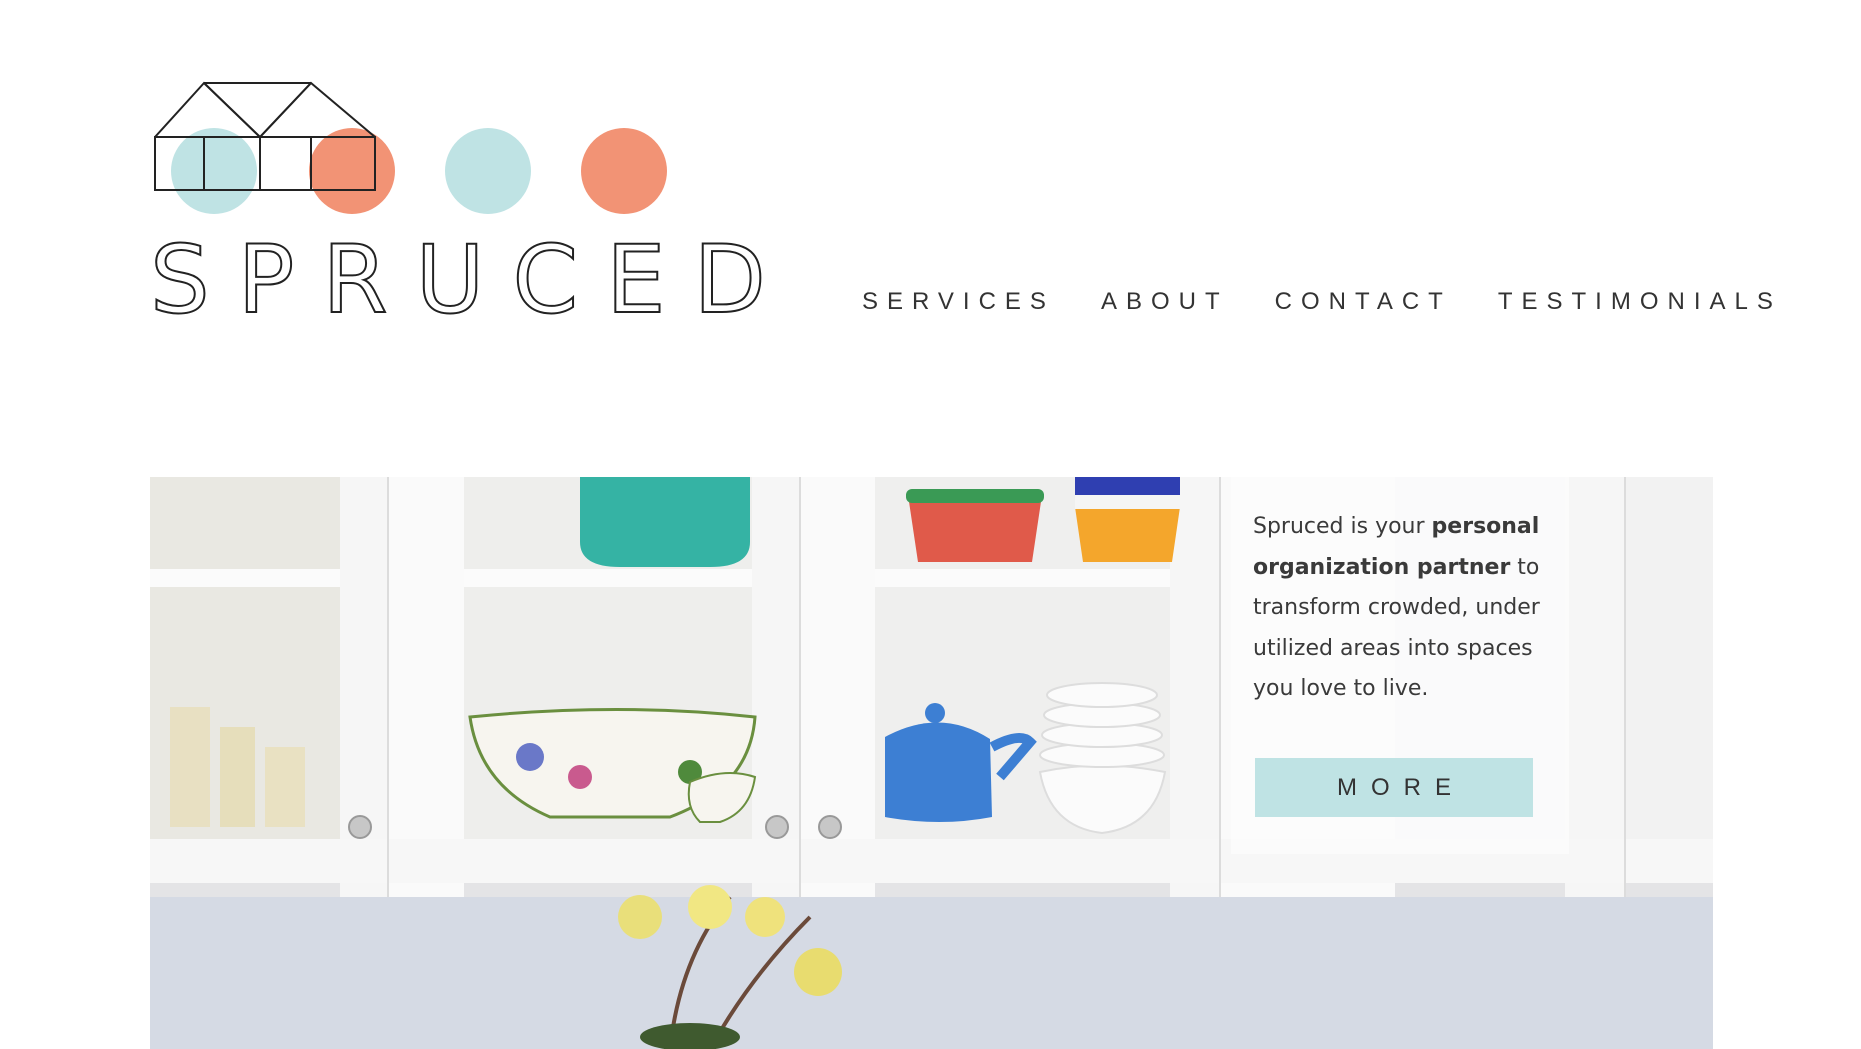  What do you see at coordinates (410, 147) in the screenshot?
I see `logo-mark-icon` at bounding box center [410, 147].